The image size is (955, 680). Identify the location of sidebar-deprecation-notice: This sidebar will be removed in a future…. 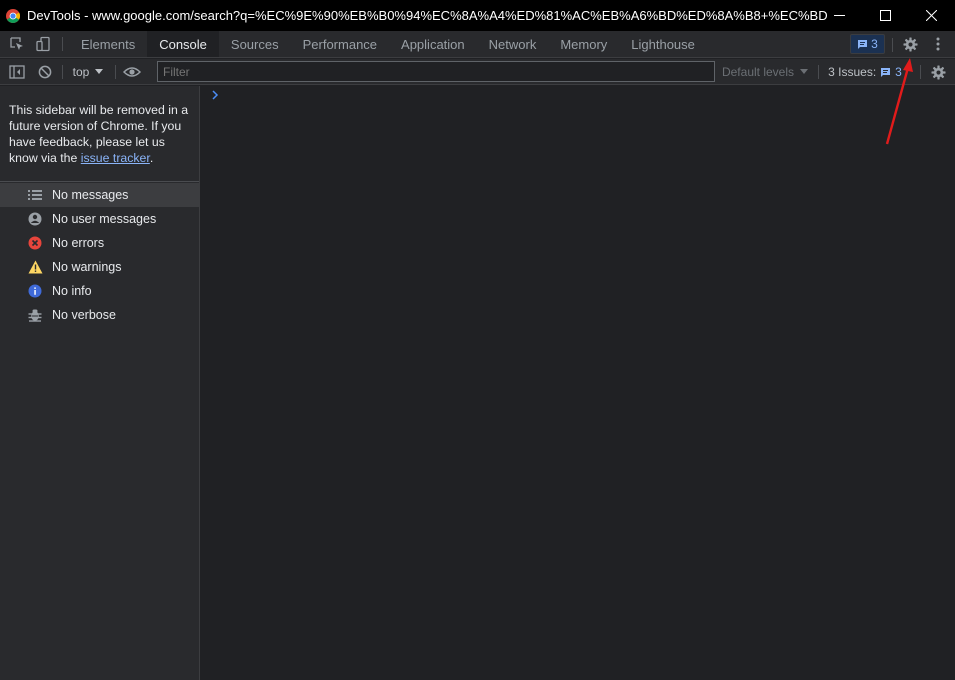
(99, 134).